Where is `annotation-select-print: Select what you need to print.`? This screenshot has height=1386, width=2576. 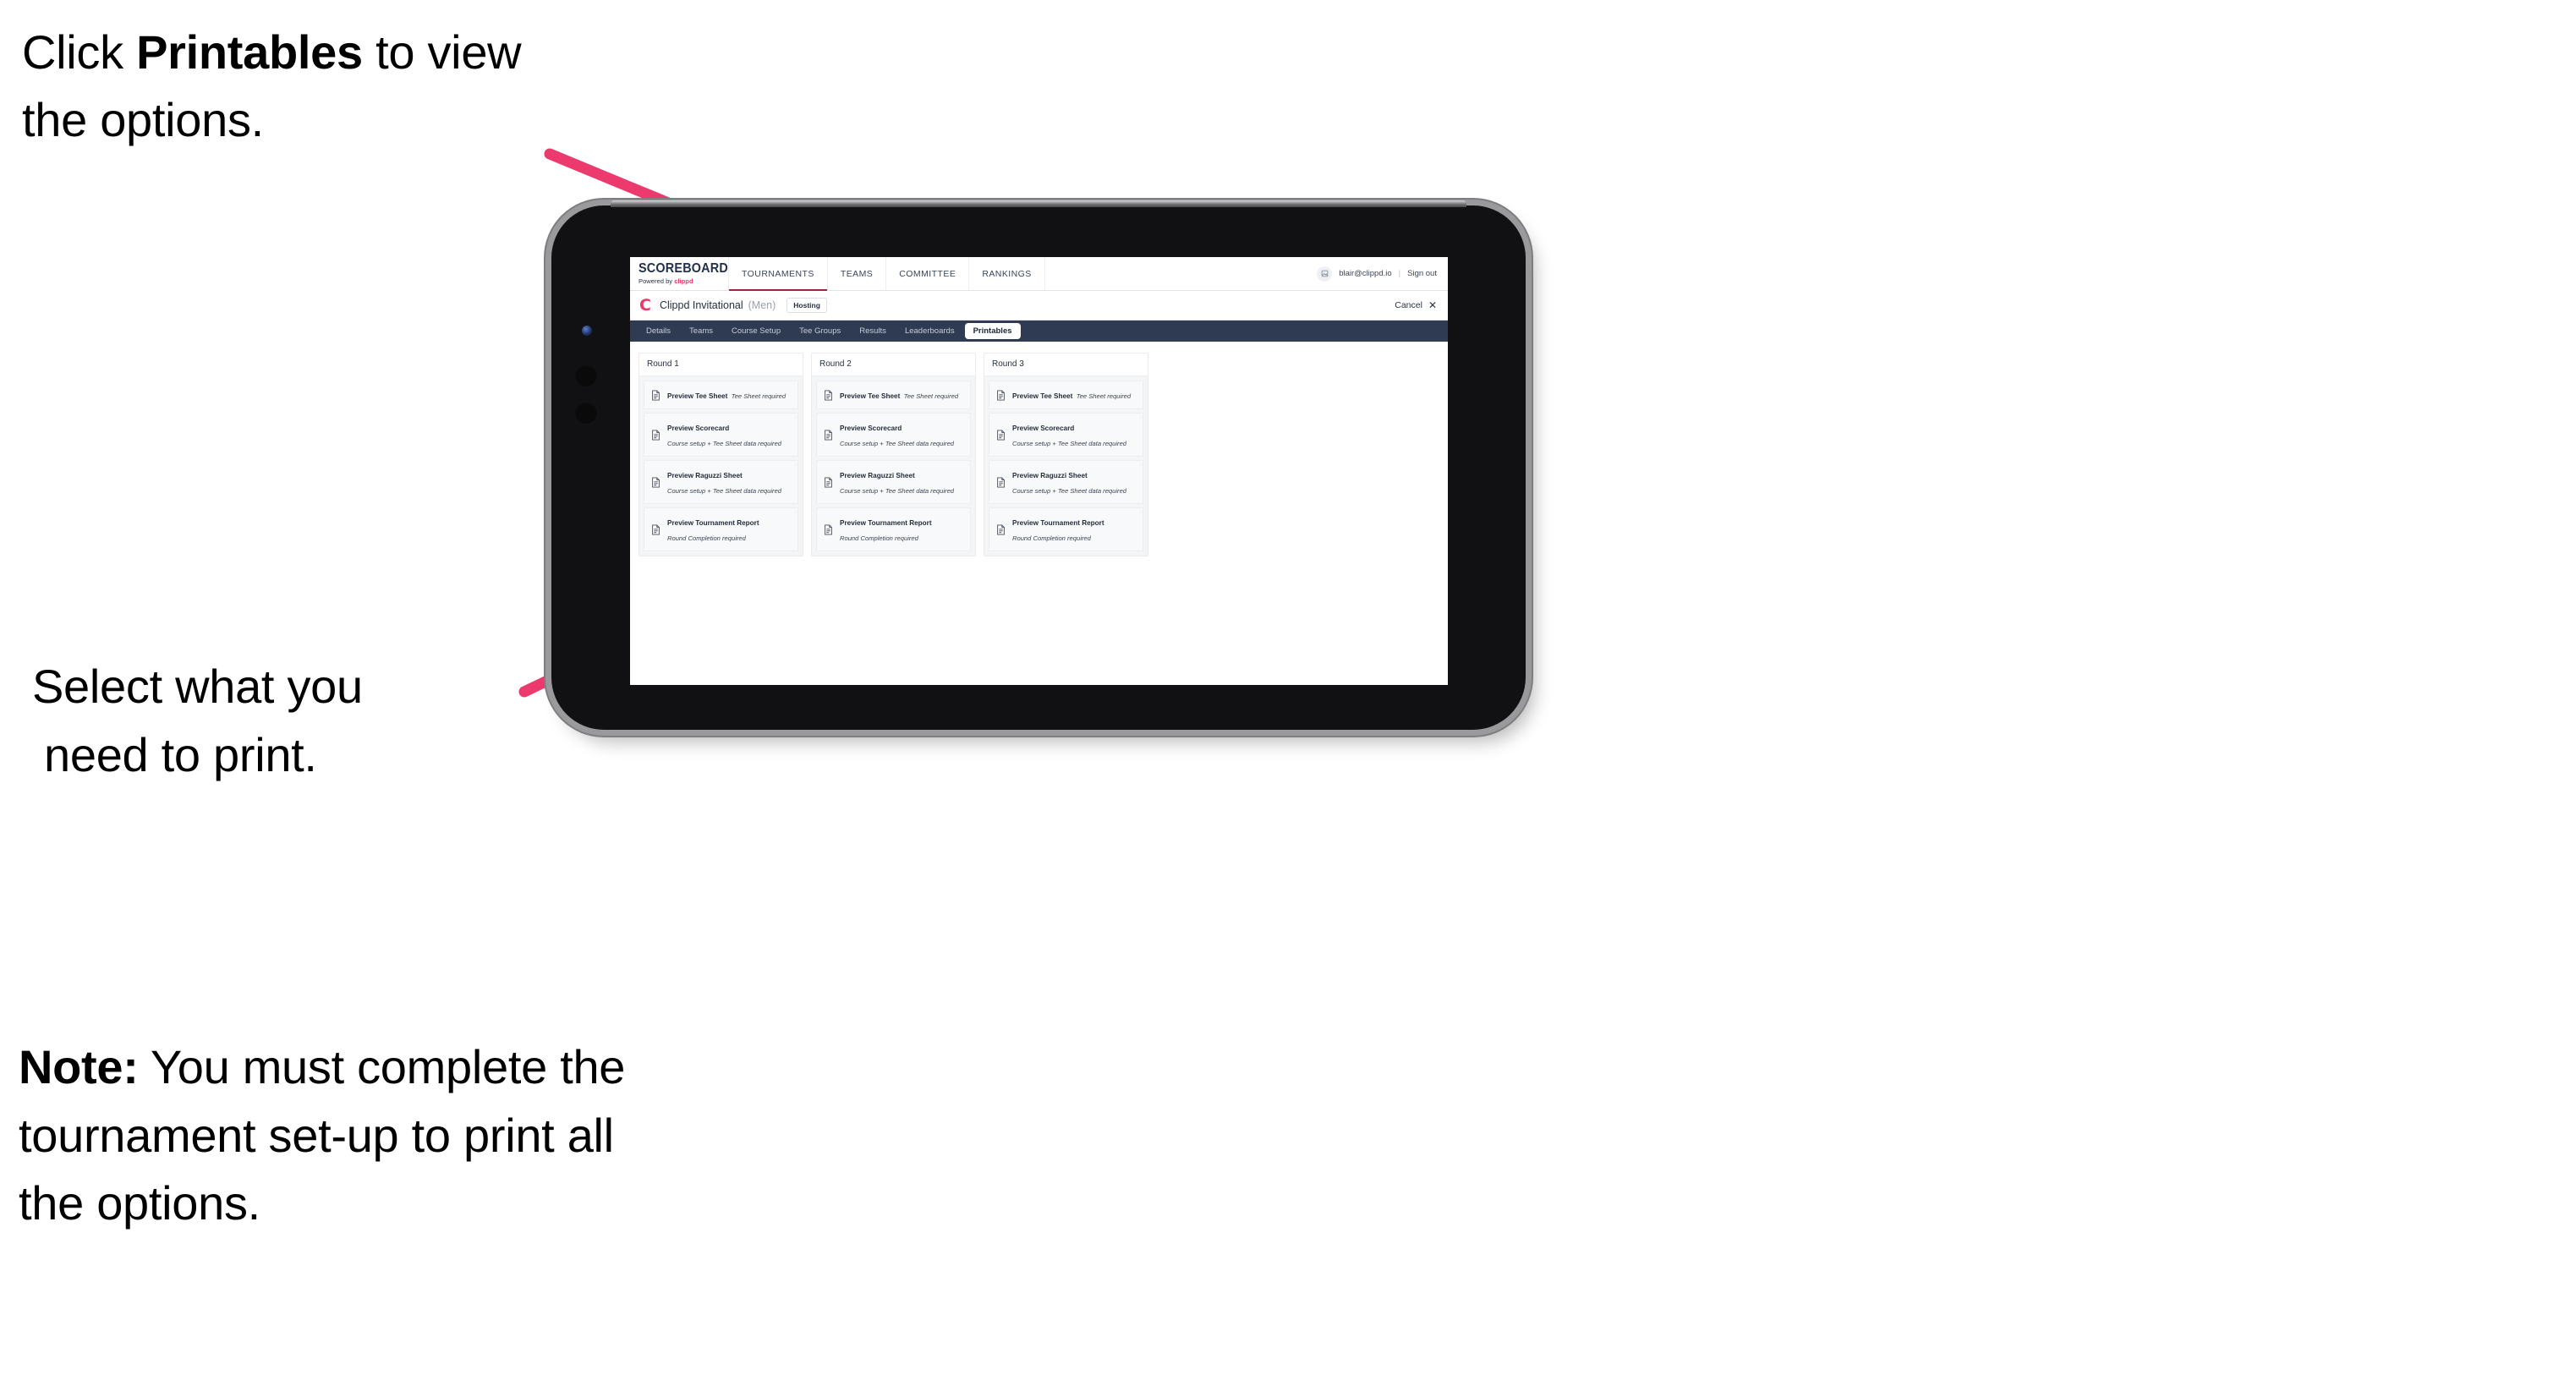
annotation-select-print: Select what you need to print. is located at coordinates (286, 721).